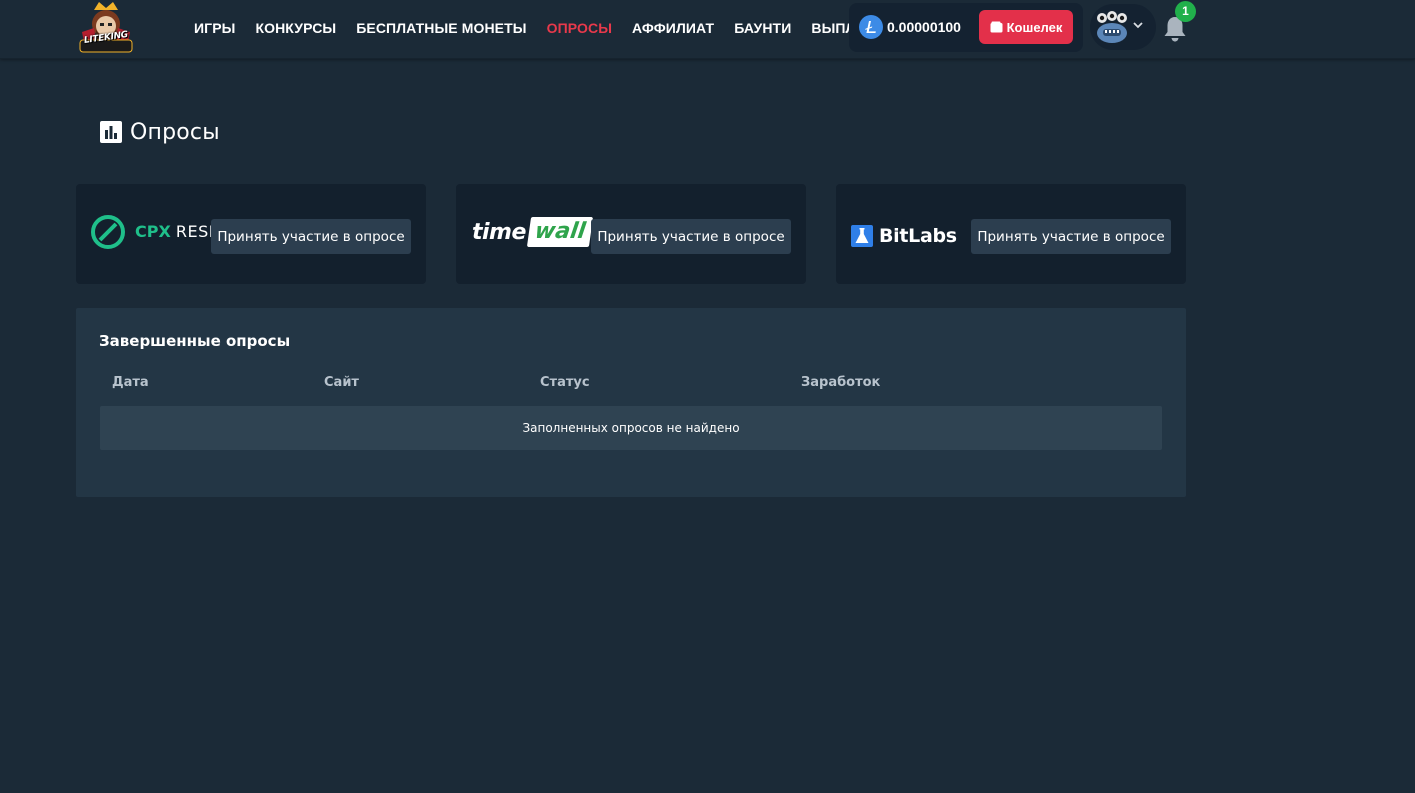 The image size is (1415, 793). Describe the element at coordinates (111, 132) in the screenshot. I see `bar-chart-icon` at that location.